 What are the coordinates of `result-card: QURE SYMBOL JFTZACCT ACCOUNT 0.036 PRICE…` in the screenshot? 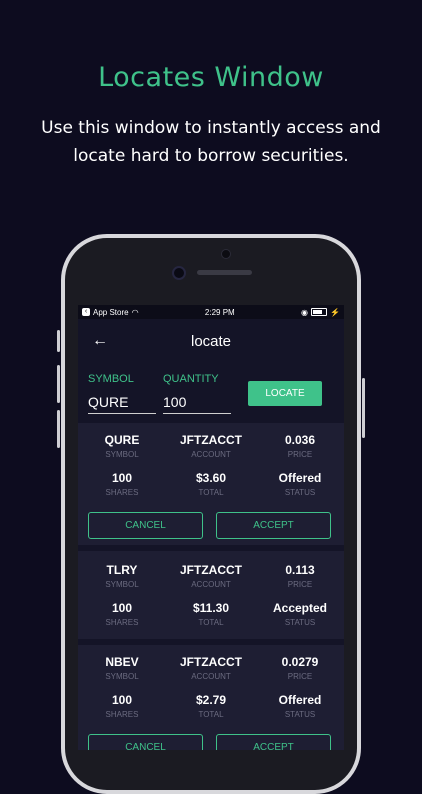 It's located at (211, 484).